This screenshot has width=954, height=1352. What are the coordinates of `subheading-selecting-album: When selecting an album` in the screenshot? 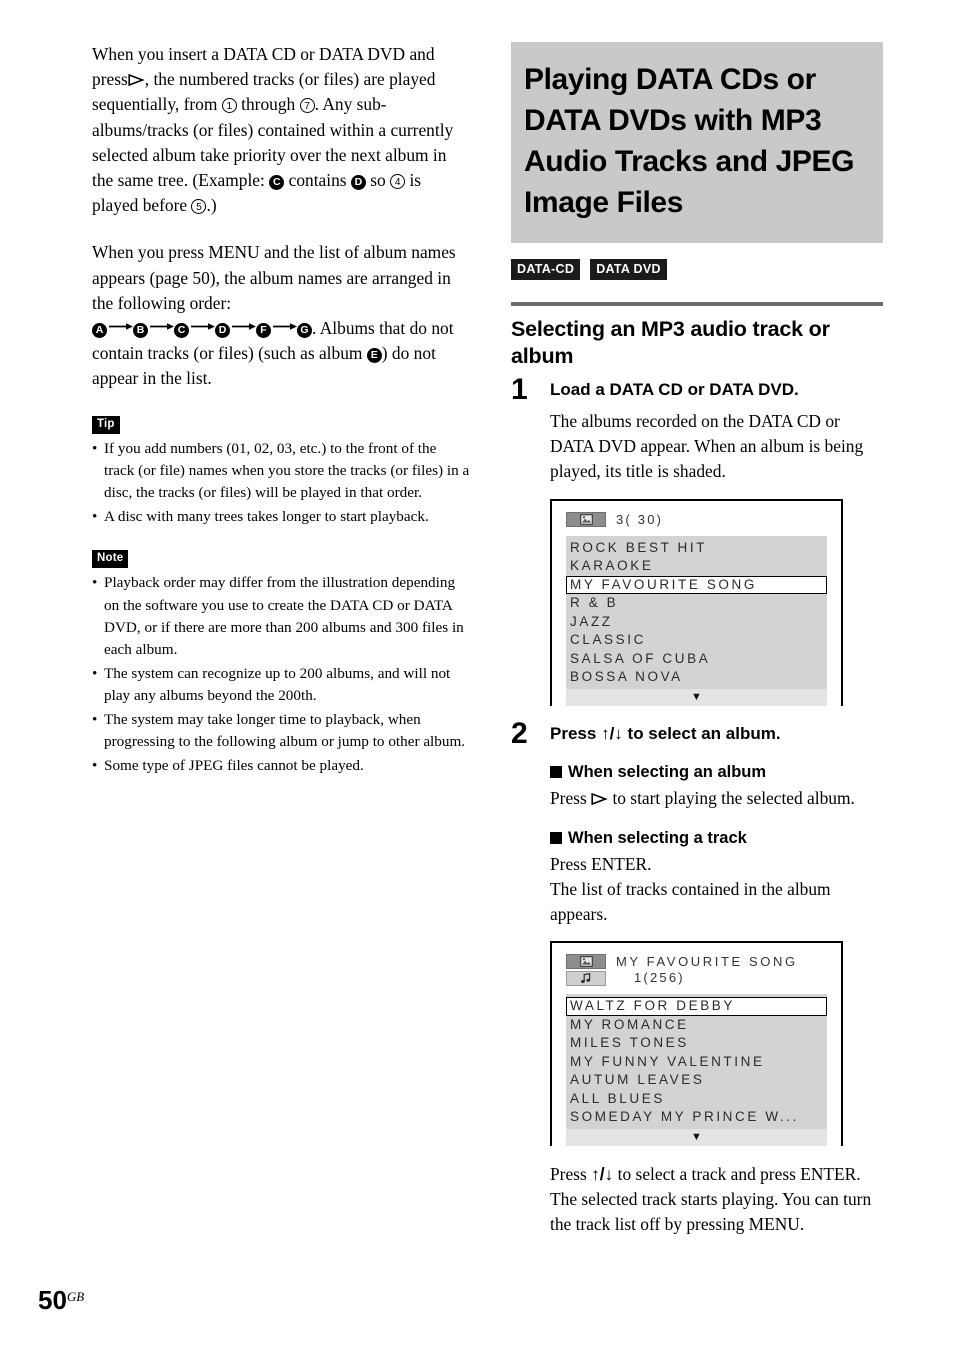 It's located at (716, 772).